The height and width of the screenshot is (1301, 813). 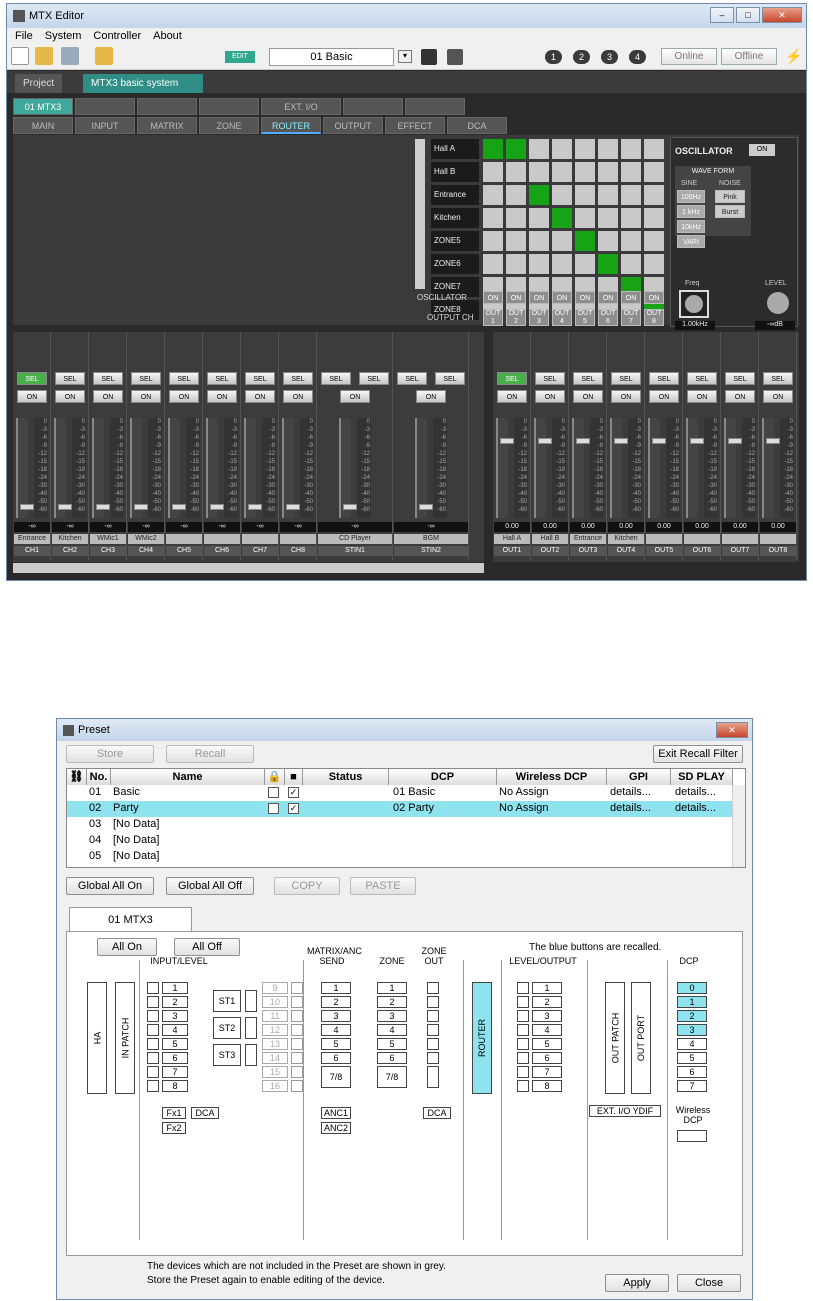 What do you see at coordinates (455, 57) in the screenshot?
I see `link-icon` at bounding box center [455, 57].